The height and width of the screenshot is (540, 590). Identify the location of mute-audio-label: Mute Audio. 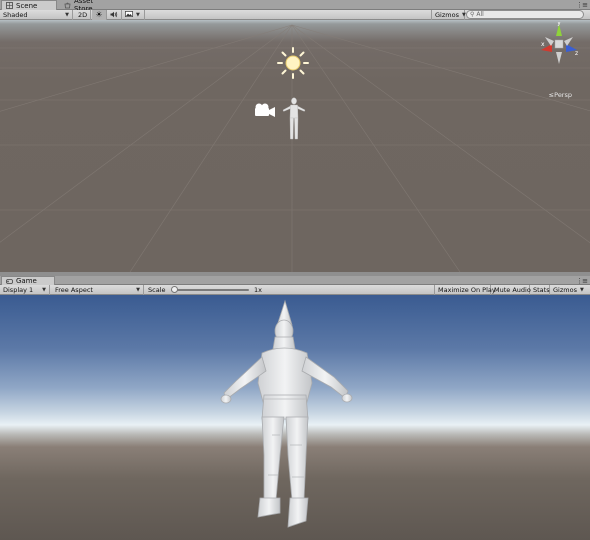
(512, 290).